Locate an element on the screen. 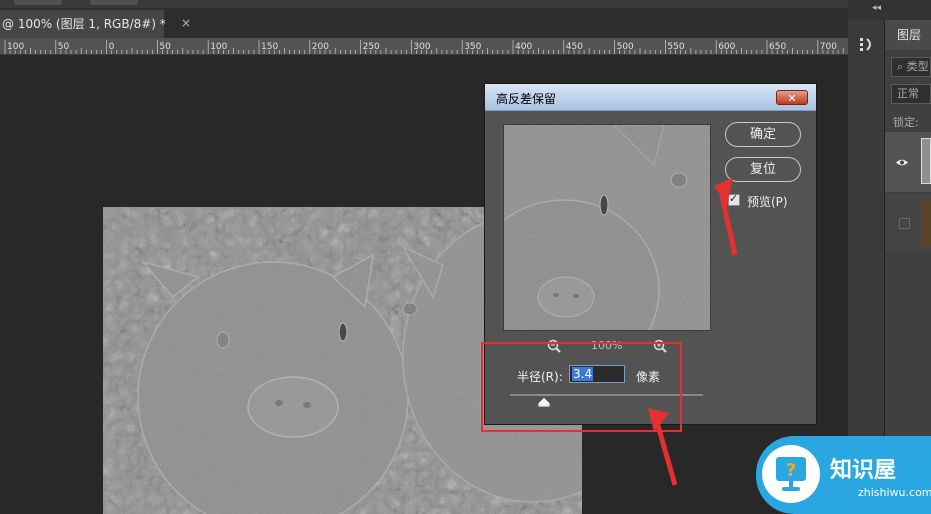 Image resolution: width=931 pixels, height=514 pixels. options-bar-strip is located at coordinates (424, 4).